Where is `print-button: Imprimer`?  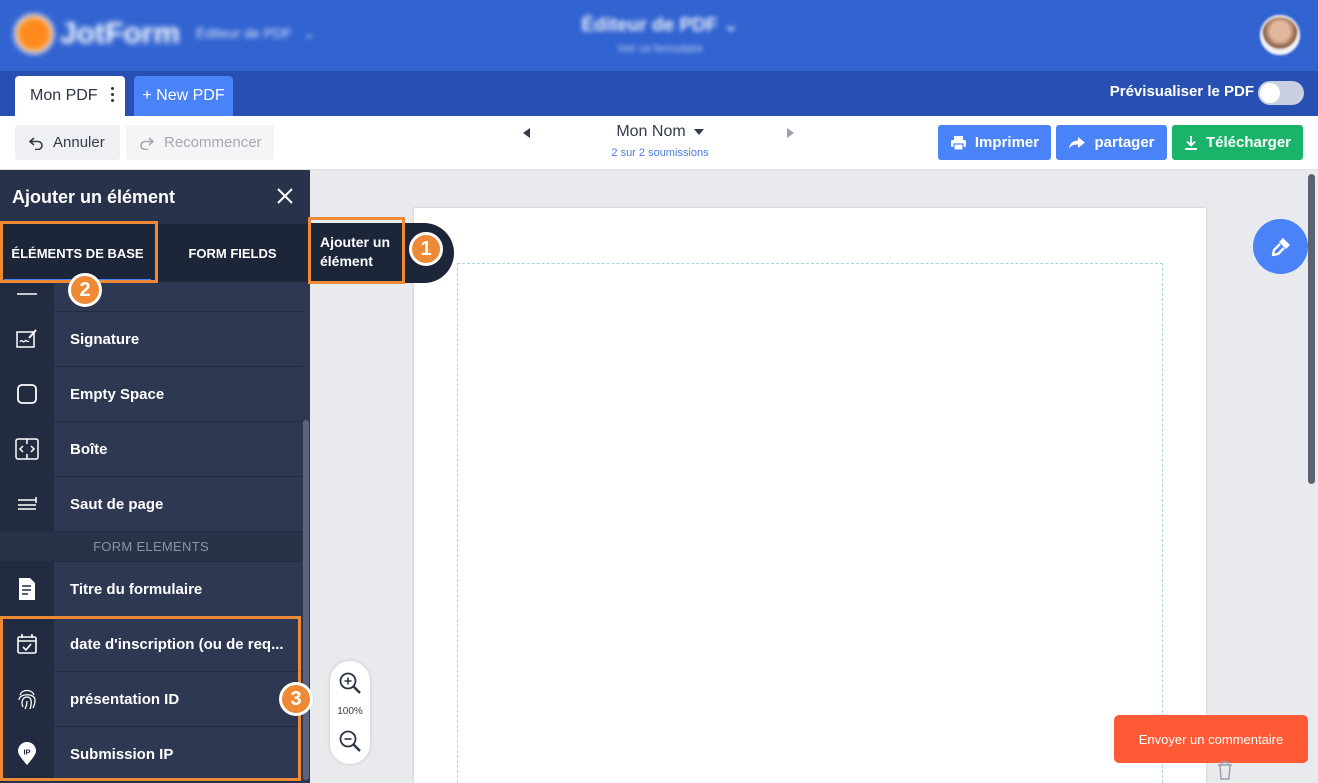
print-button: Imprimer is located at coordinates (994, 142).